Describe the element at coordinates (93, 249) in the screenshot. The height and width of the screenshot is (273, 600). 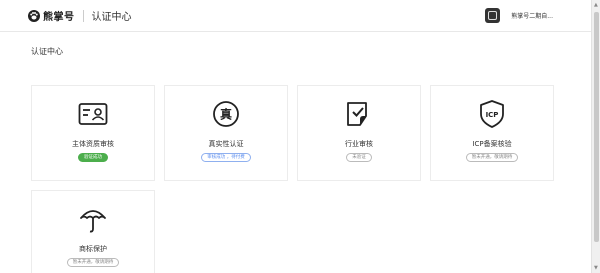
I see `card-title: 商标保护` at that location.